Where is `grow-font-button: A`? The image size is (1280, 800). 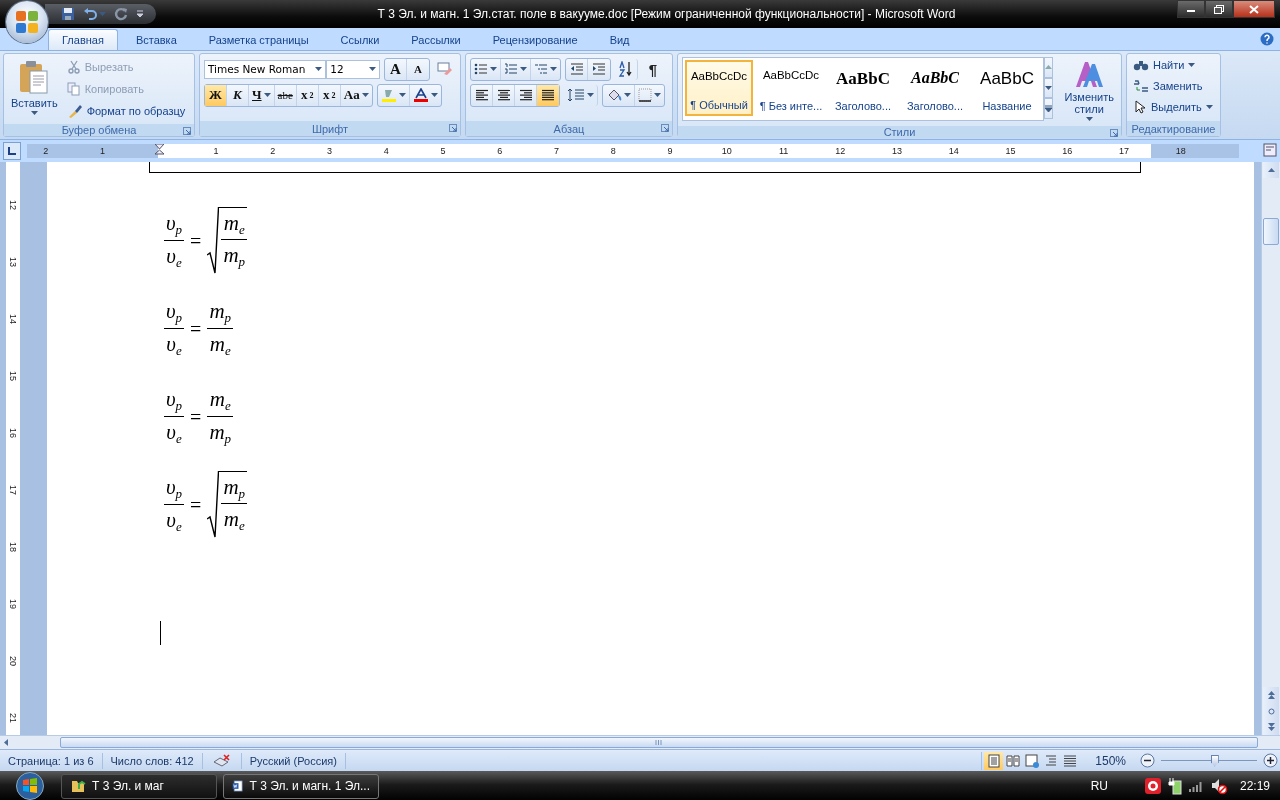 grow-font-button: A is located at coordinates (396, 69).